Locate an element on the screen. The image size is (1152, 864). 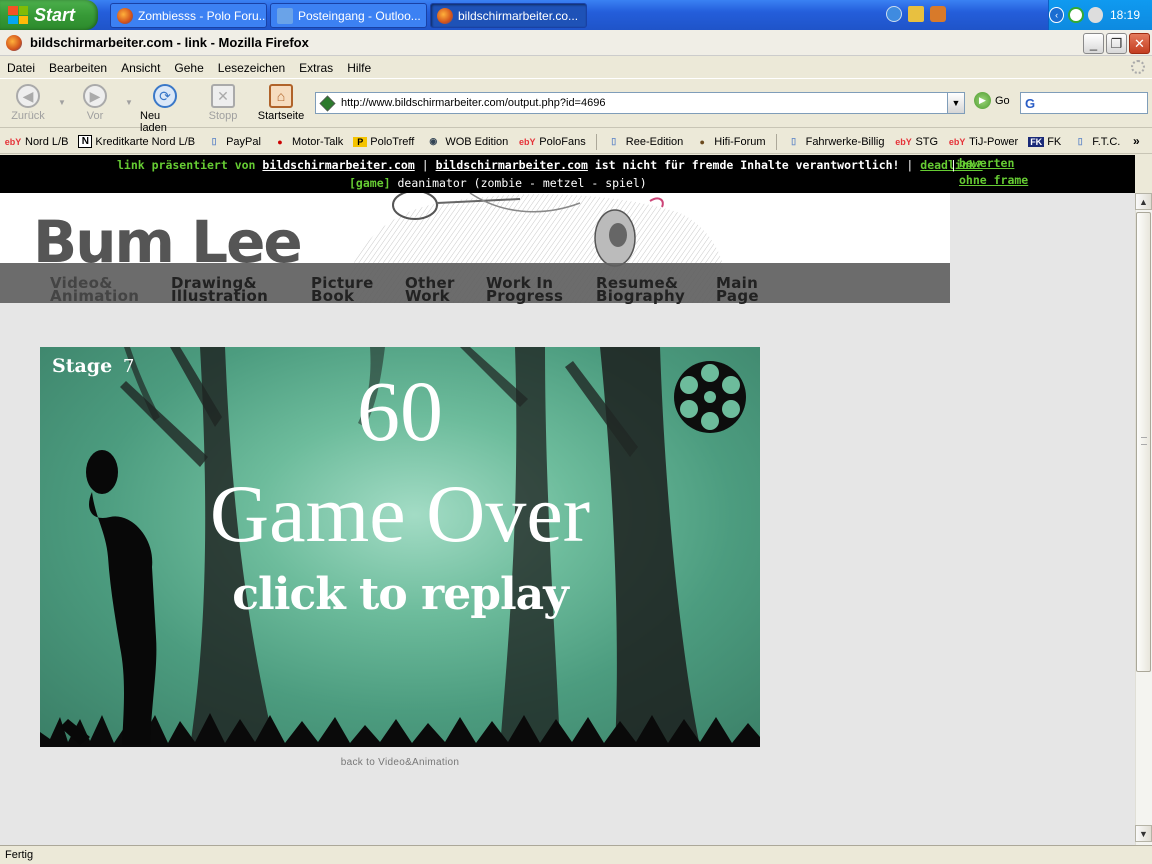
motor-talk-icon: ● is located at coordinates (280, 141).